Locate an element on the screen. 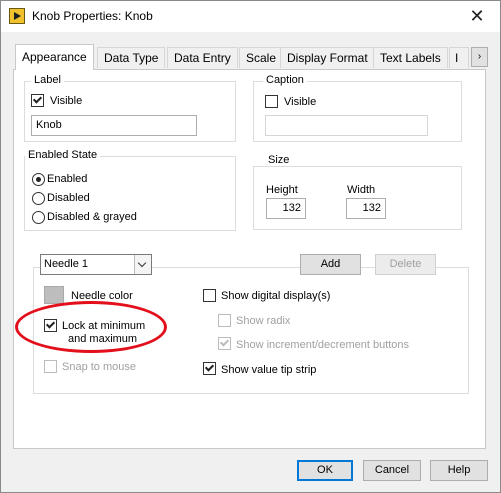  show-value-tip-strip-checkbox is located at coordinates (209, 368).